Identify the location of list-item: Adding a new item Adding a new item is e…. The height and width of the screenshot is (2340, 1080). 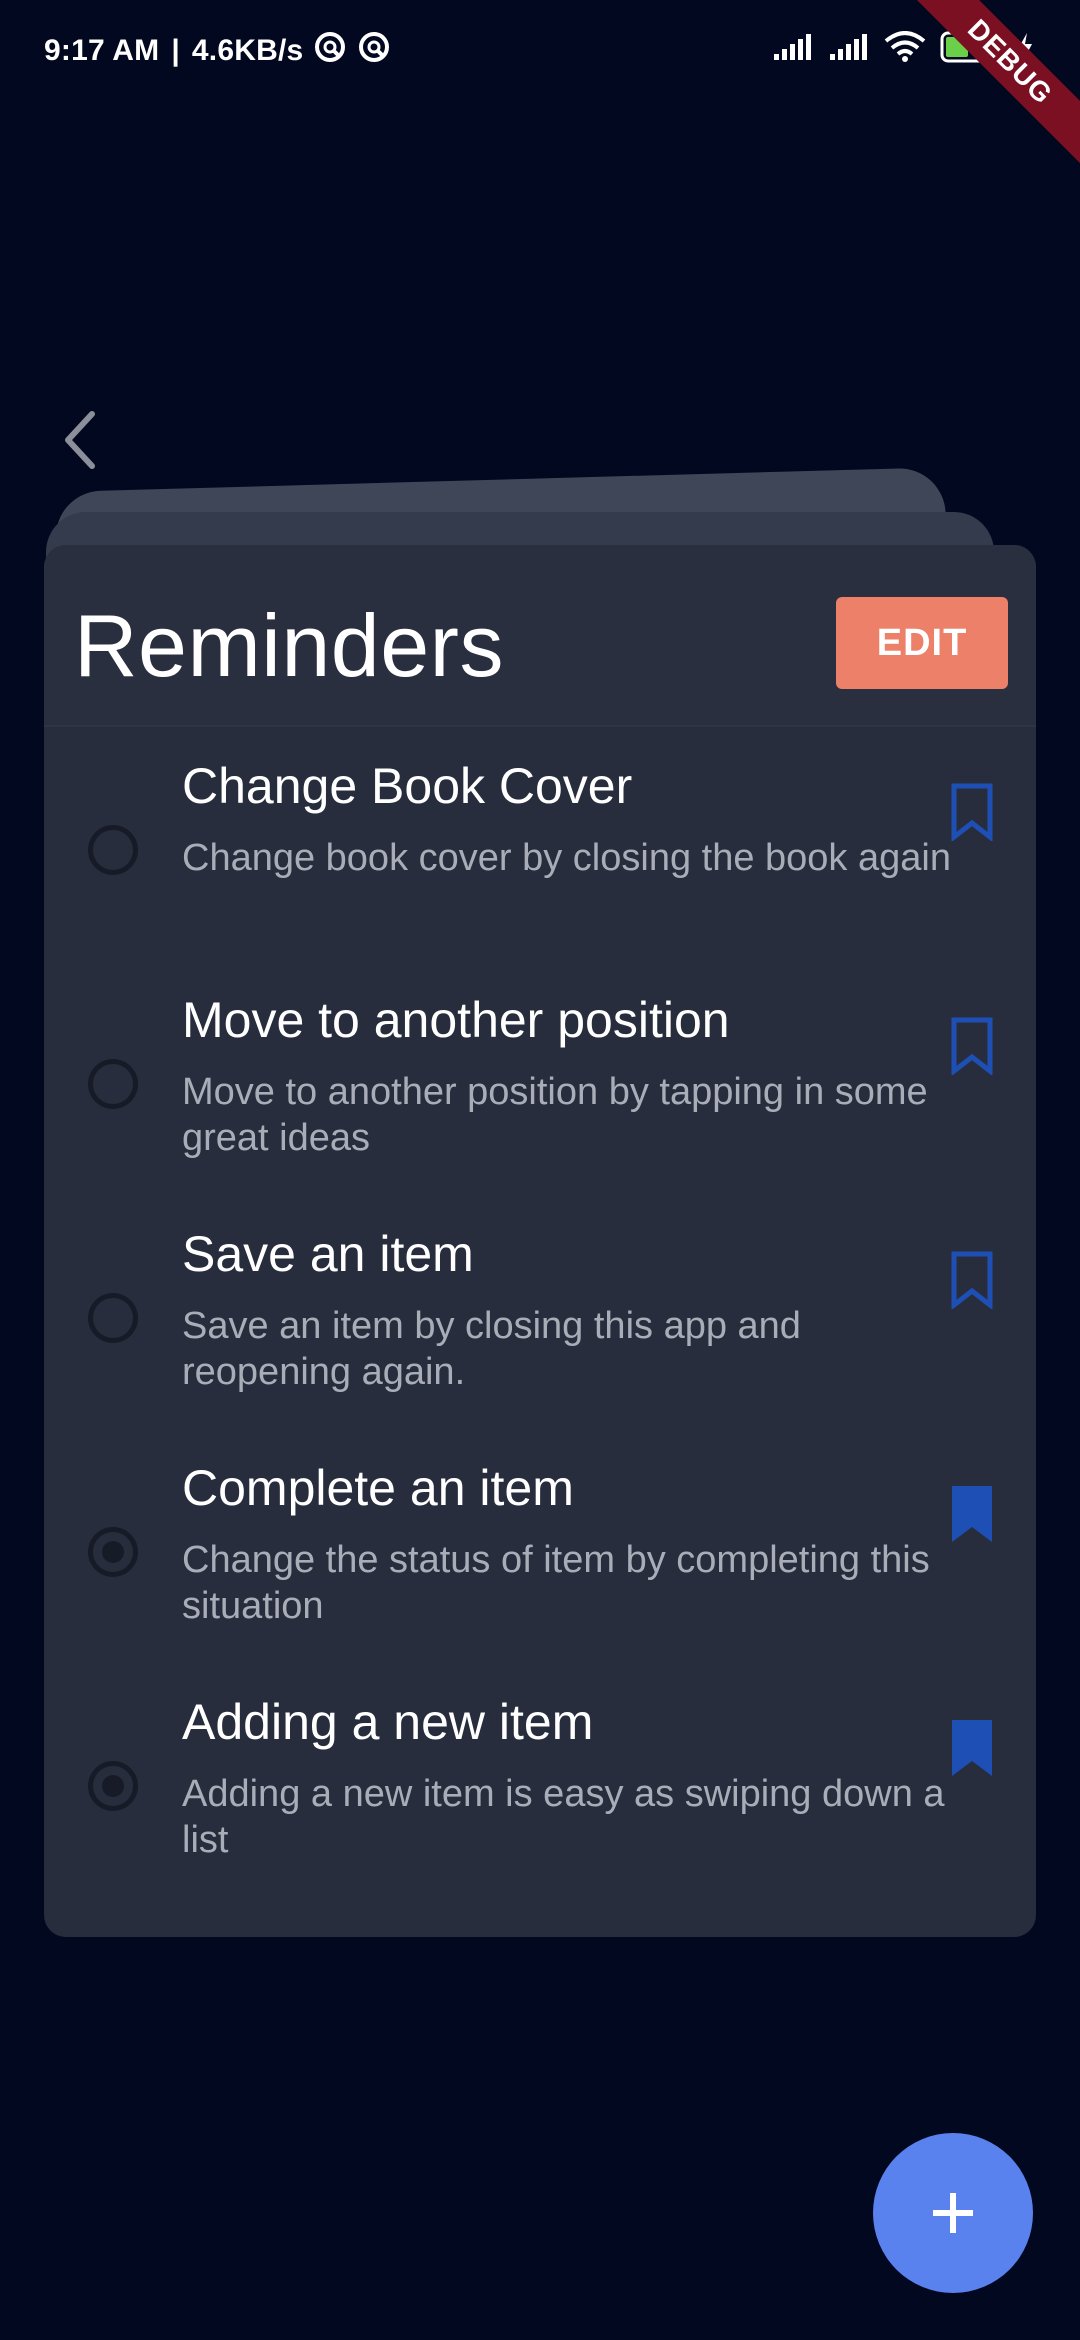
(540, 1788).